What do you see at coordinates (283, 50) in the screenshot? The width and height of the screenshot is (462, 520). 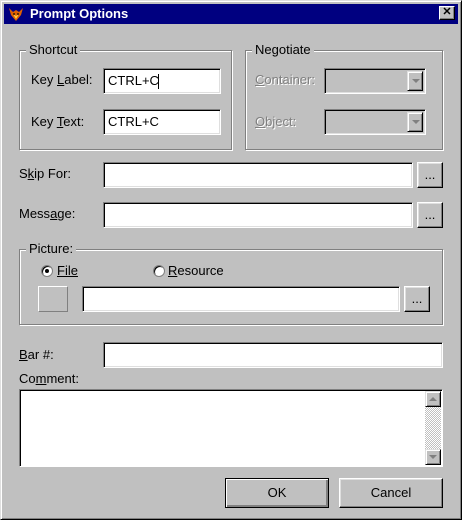 I see `negotiate-legend: Negotiate` at bounding box center [283, 50].